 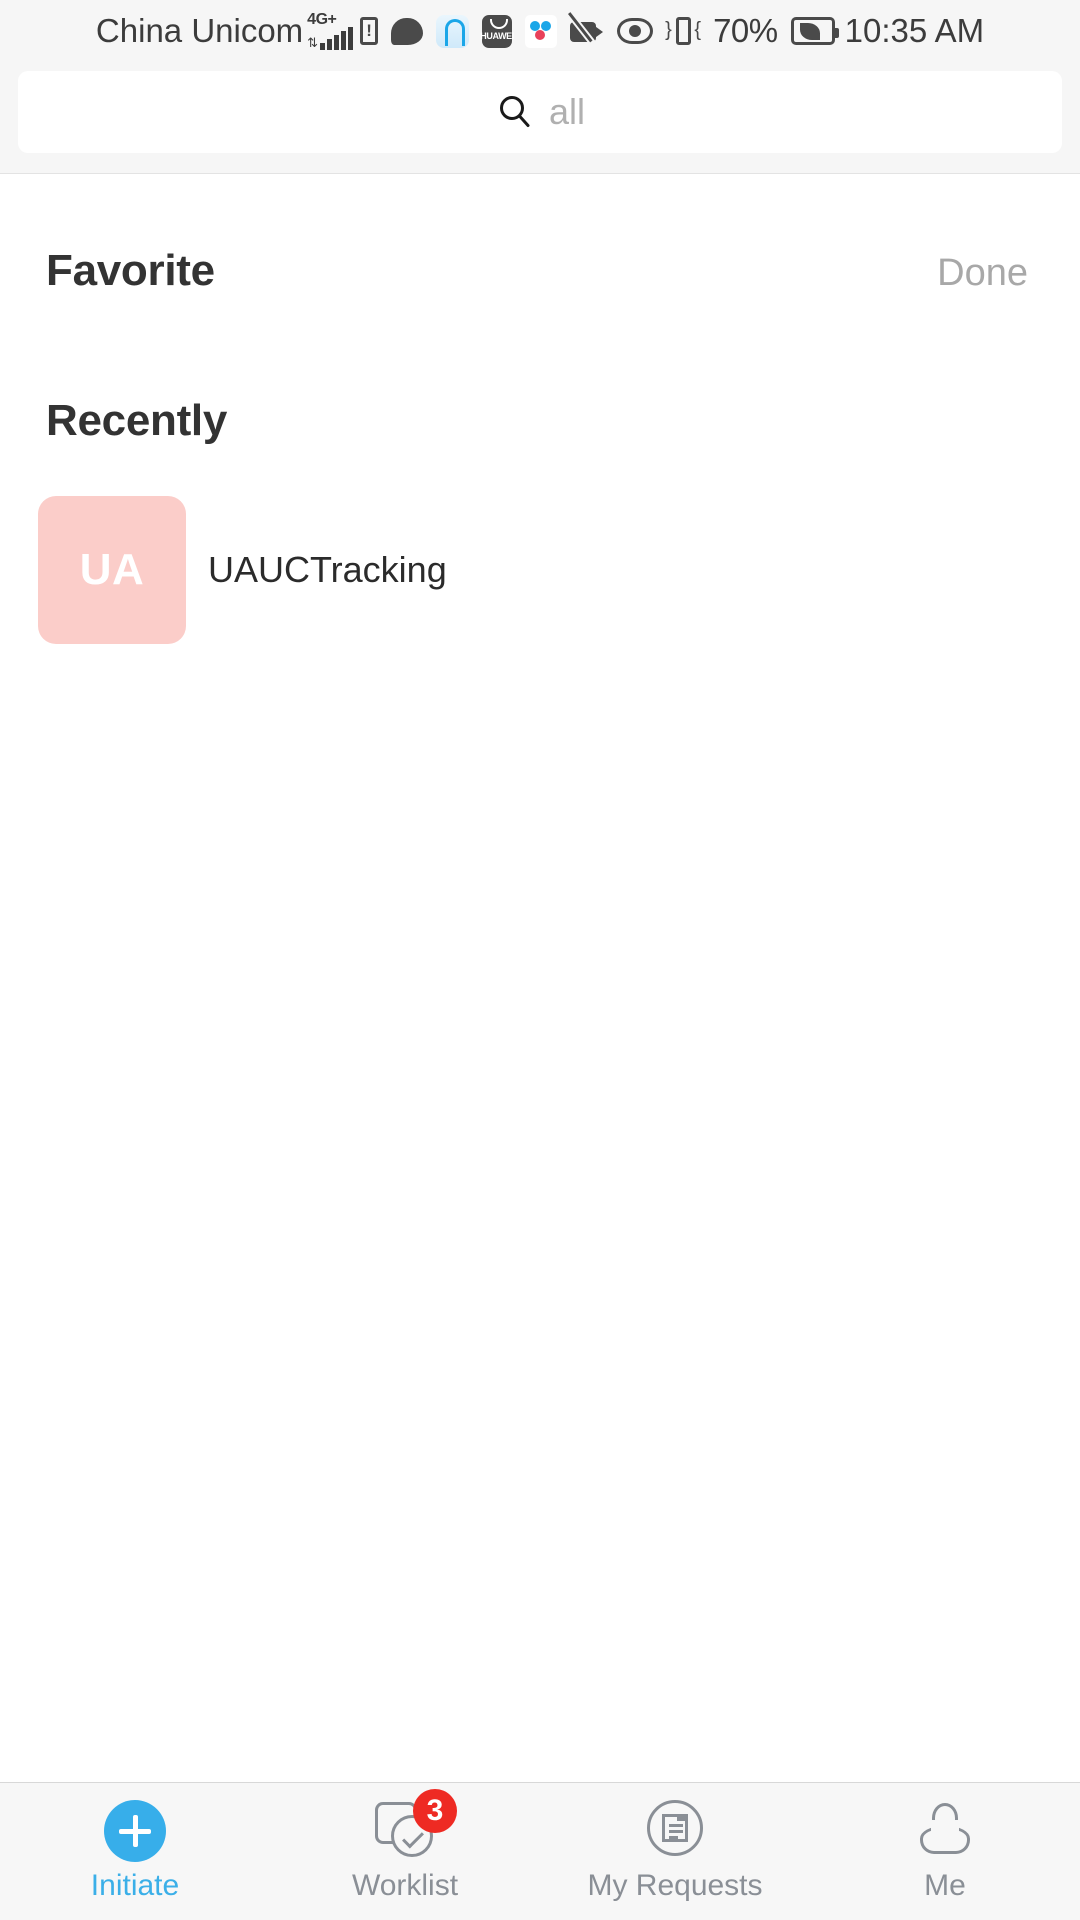 What do you see at coordinates (945, 1831) in the screenshot?
I see `person-icon` at bounding box center [945, 1831].